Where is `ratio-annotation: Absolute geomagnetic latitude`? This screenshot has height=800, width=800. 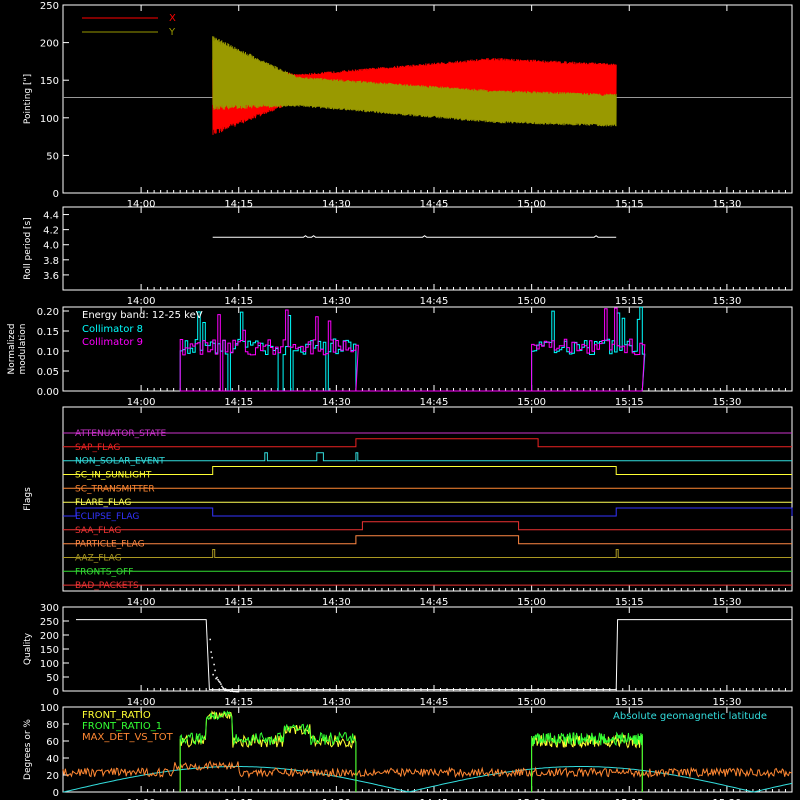
ratio-annotation: Absolute geomagnetic latitude is located at coordinates (690, 716).